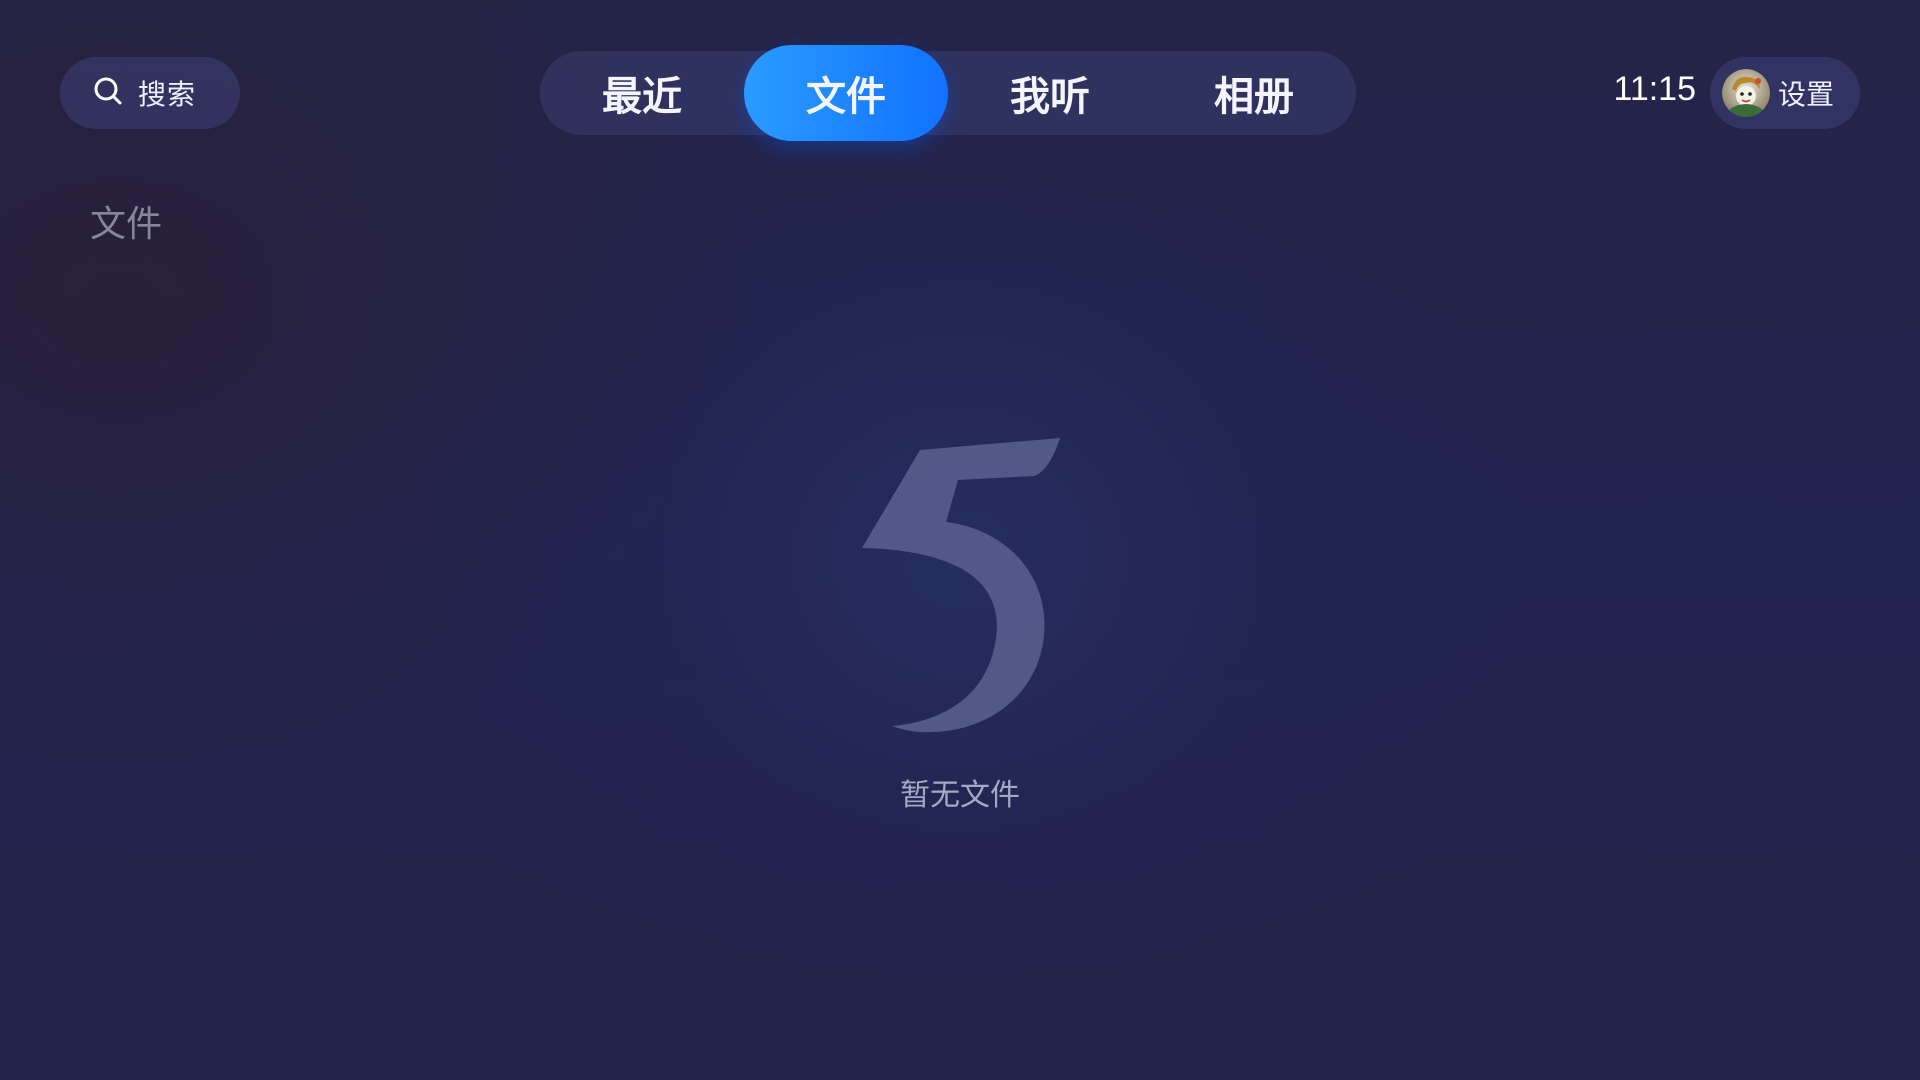 The width and height of the screenshot is (1920, 1080). I want to click on empty-state-logo-icon, so click(960, 585).